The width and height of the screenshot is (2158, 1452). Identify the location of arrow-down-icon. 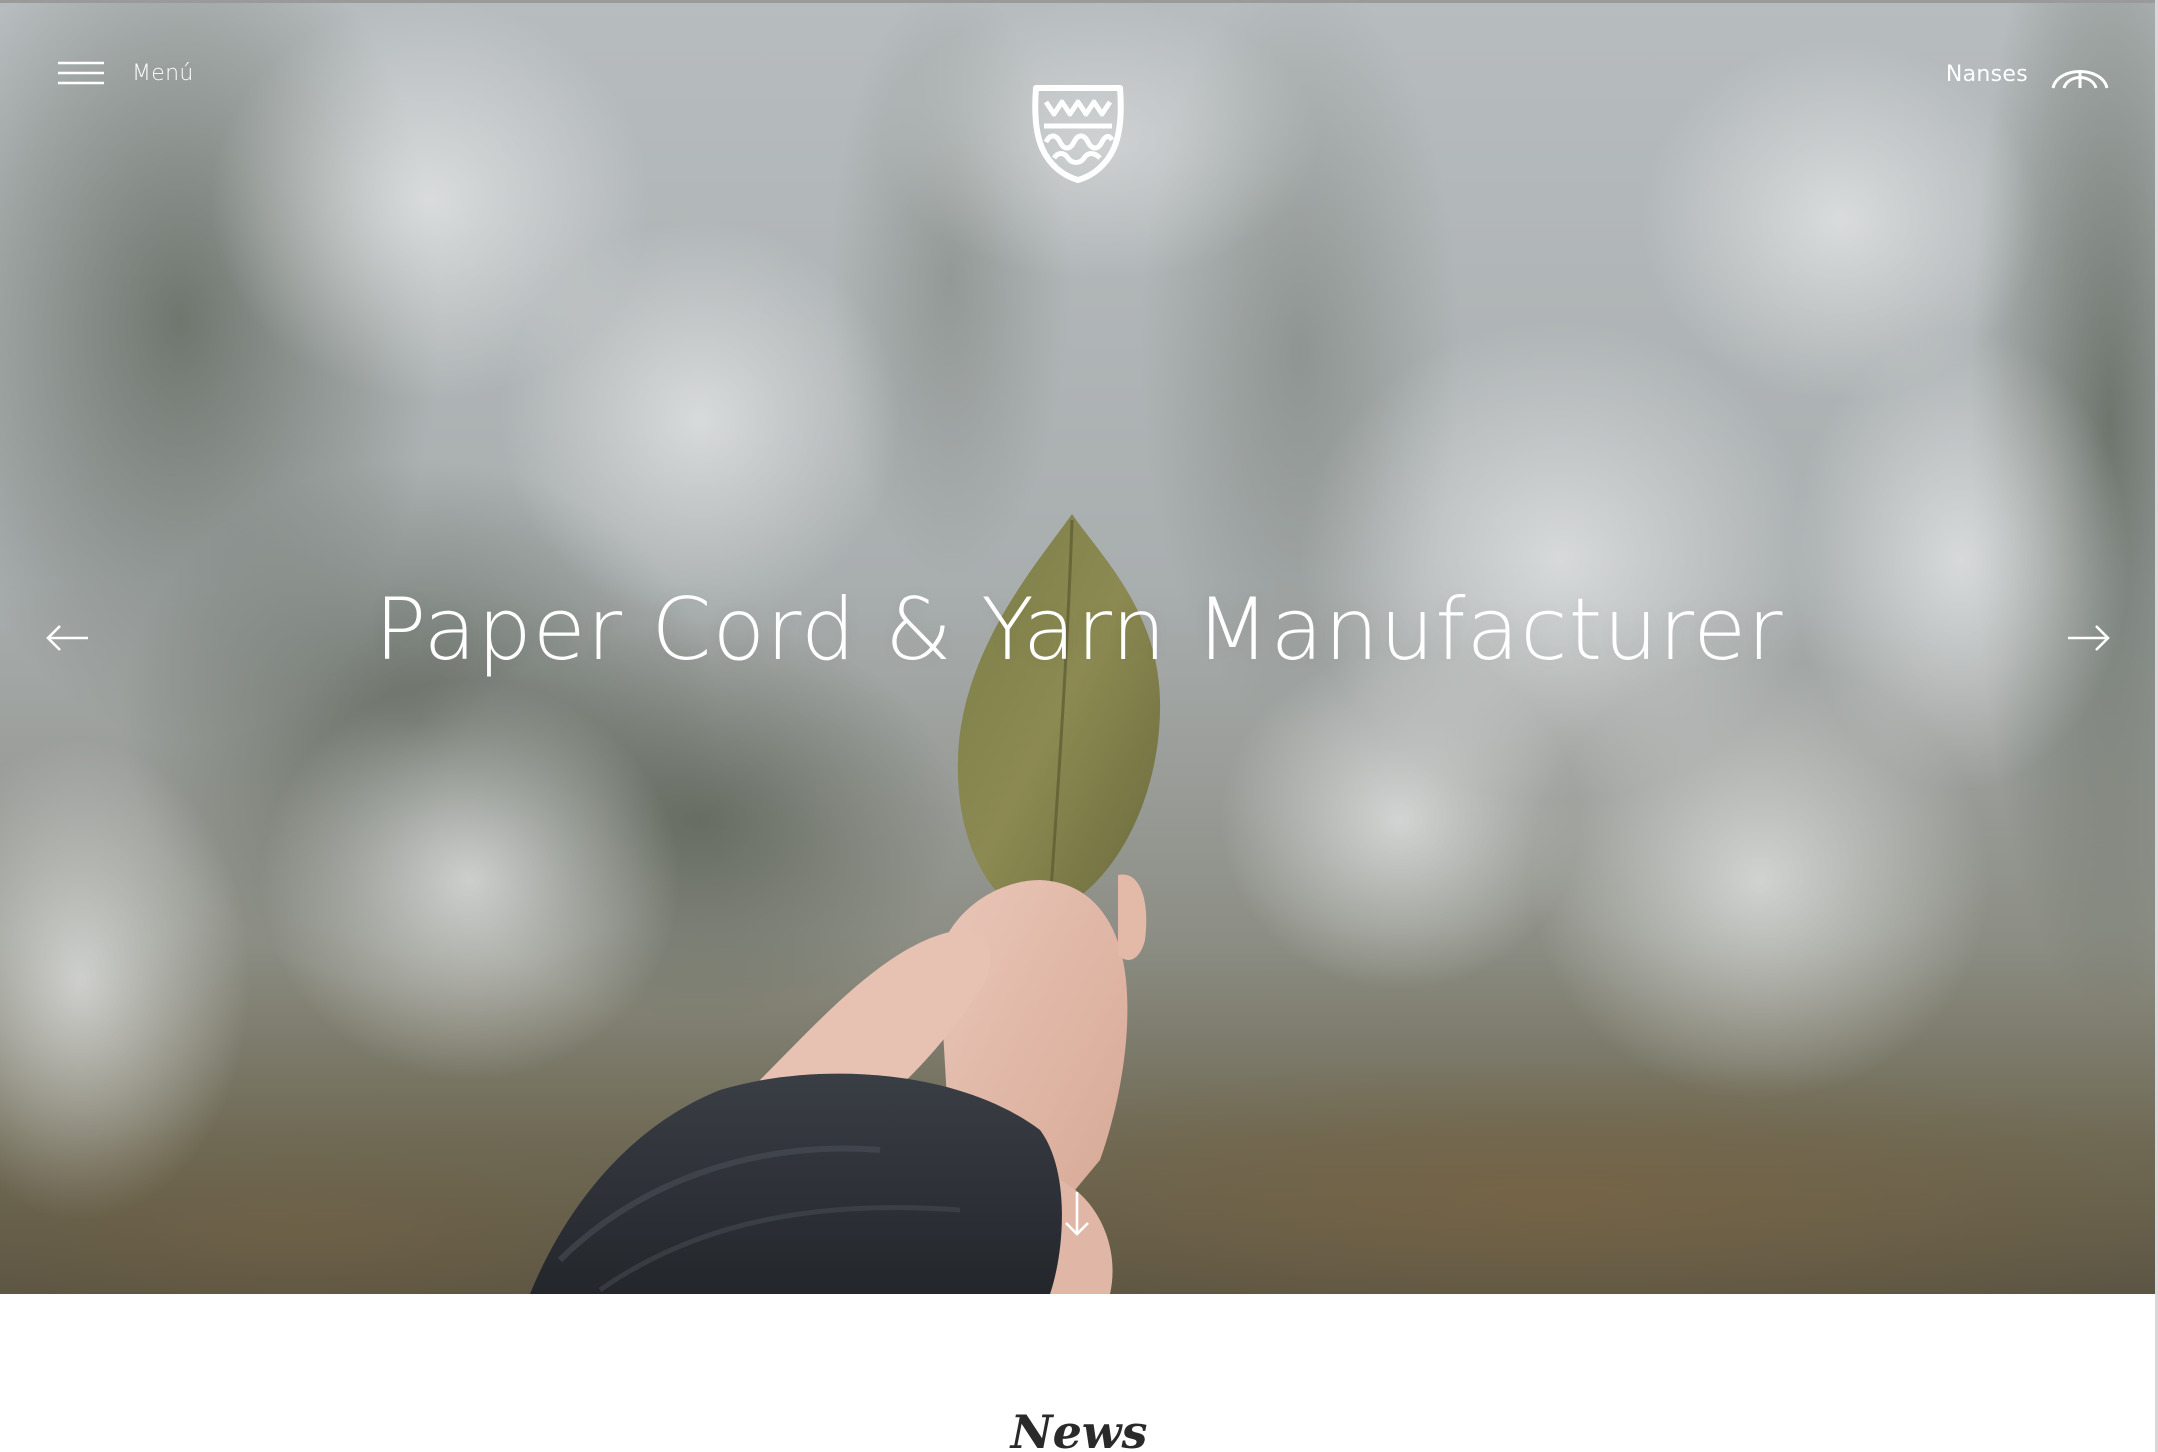
(1077, 1214).